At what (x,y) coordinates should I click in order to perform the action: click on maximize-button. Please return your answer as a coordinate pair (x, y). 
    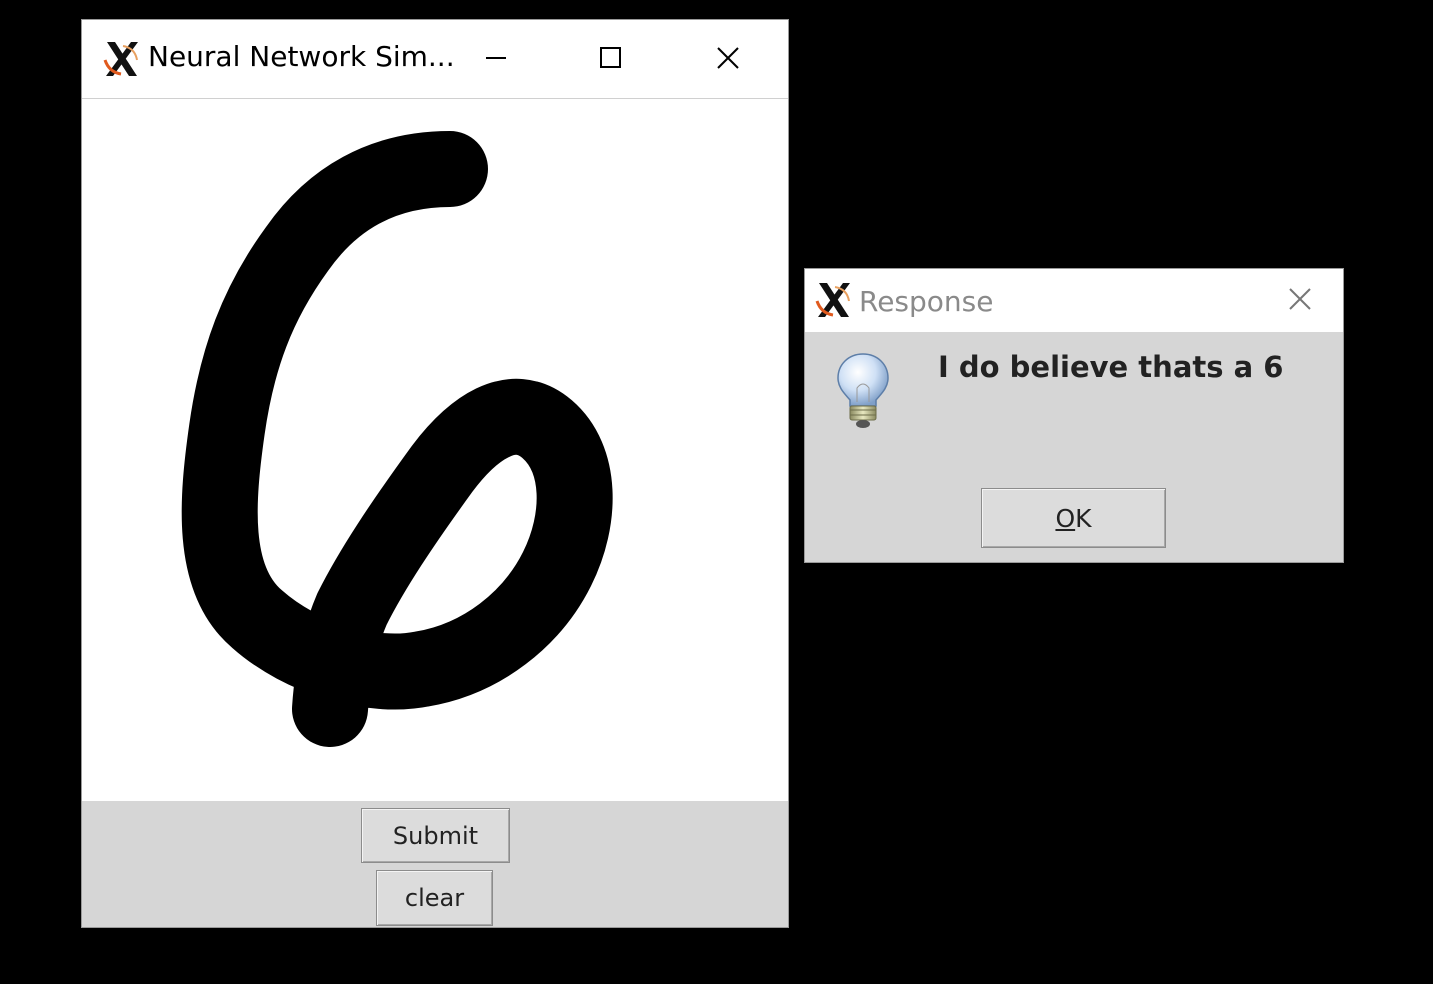
    Looking at the image, I should click on (611, 58).